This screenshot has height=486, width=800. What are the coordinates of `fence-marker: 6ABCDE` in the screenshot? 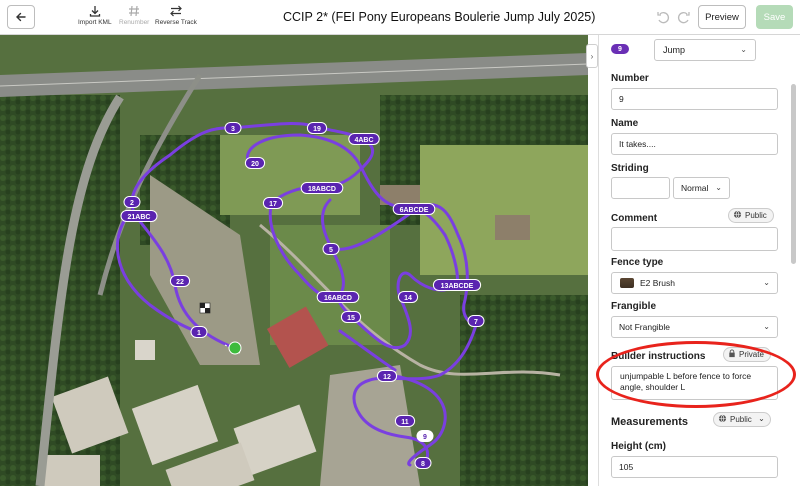 It's located at (414, 209).